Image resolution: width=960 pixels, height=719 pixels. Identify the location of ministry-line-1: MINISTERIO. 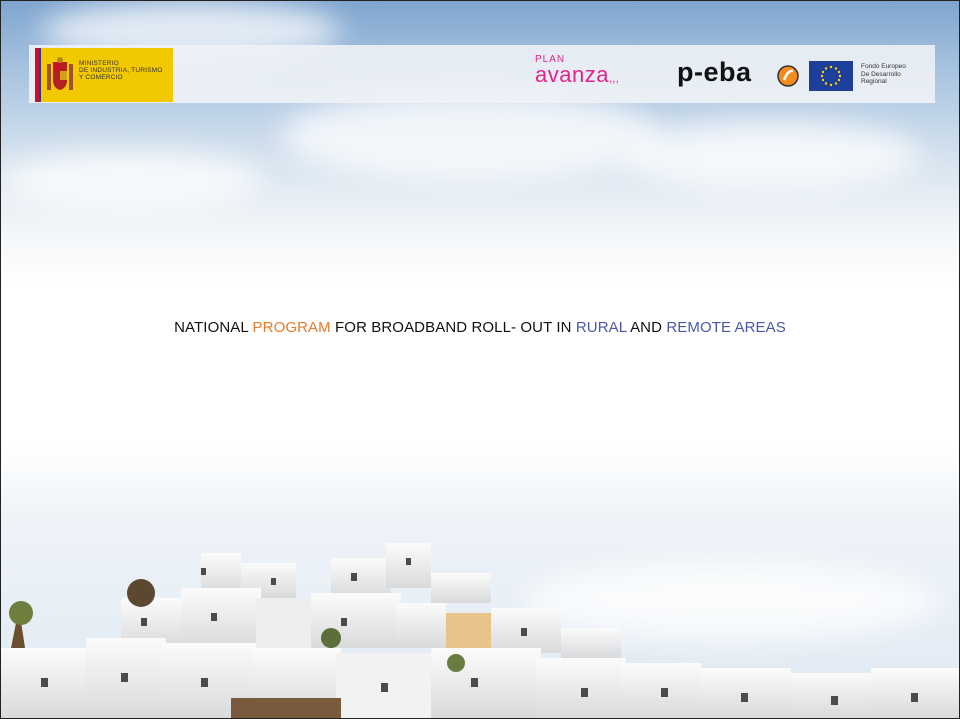
(99, 63).